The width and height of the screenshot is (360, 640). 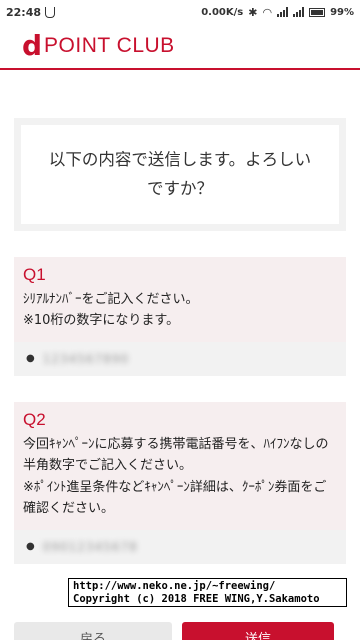 I want to click on answer-value: 09012345678, so click(x=90, y=546).